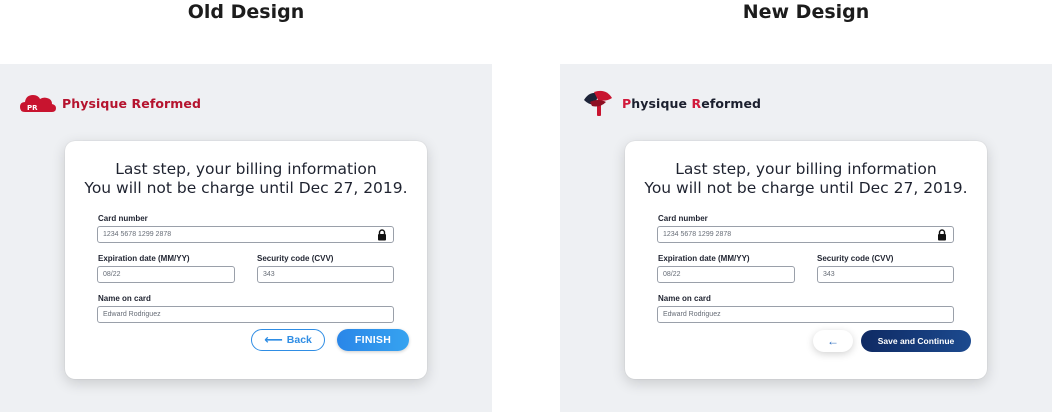 The image size is (1052, 412). What do you see at coordinates (32, 108) in the screenshot?
I see `logo-initials: PR` at bounding box center [32, 108].